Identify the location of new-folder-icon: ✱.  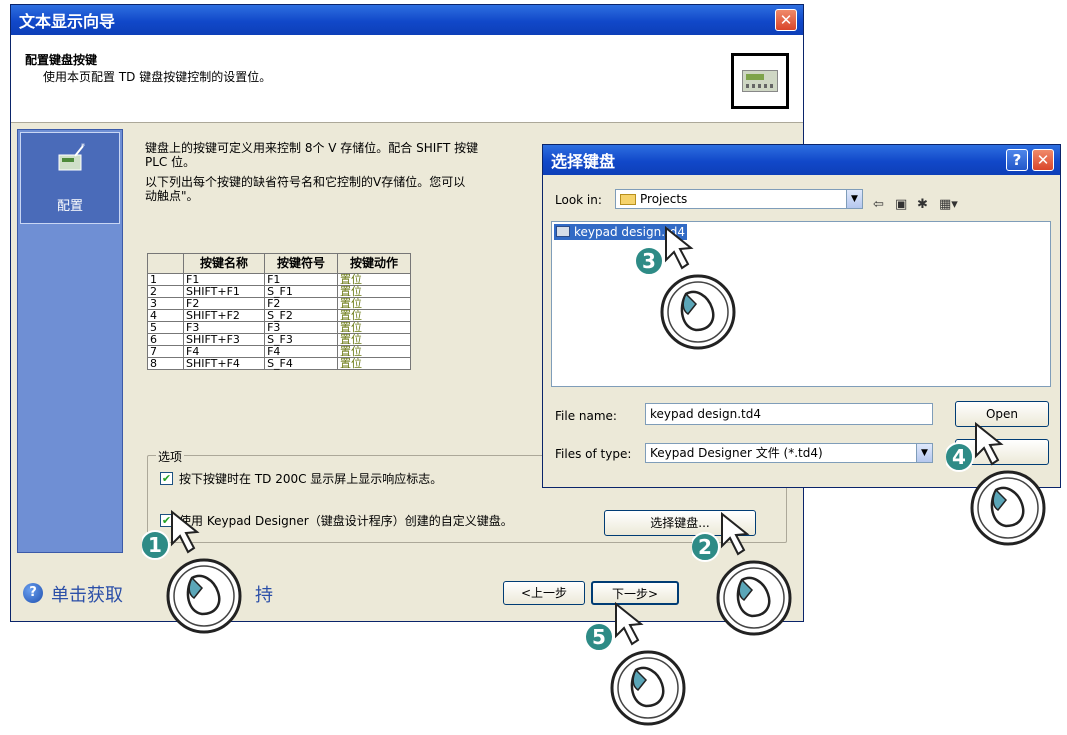
(922, 204).